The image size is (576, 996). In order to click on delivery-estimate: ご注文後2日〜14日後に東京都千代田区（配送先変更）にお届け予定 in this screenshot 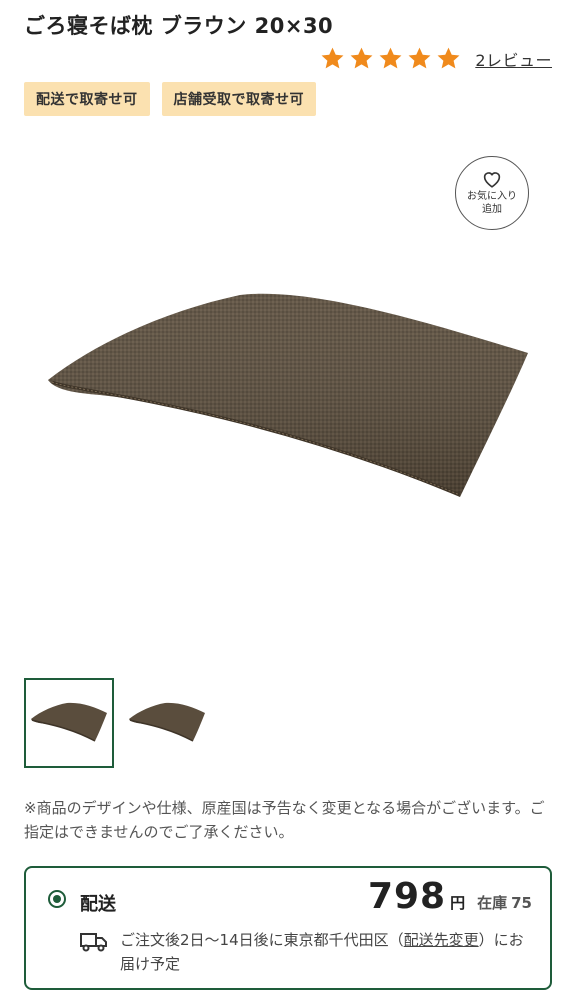, I will do `click(326, 952)`.